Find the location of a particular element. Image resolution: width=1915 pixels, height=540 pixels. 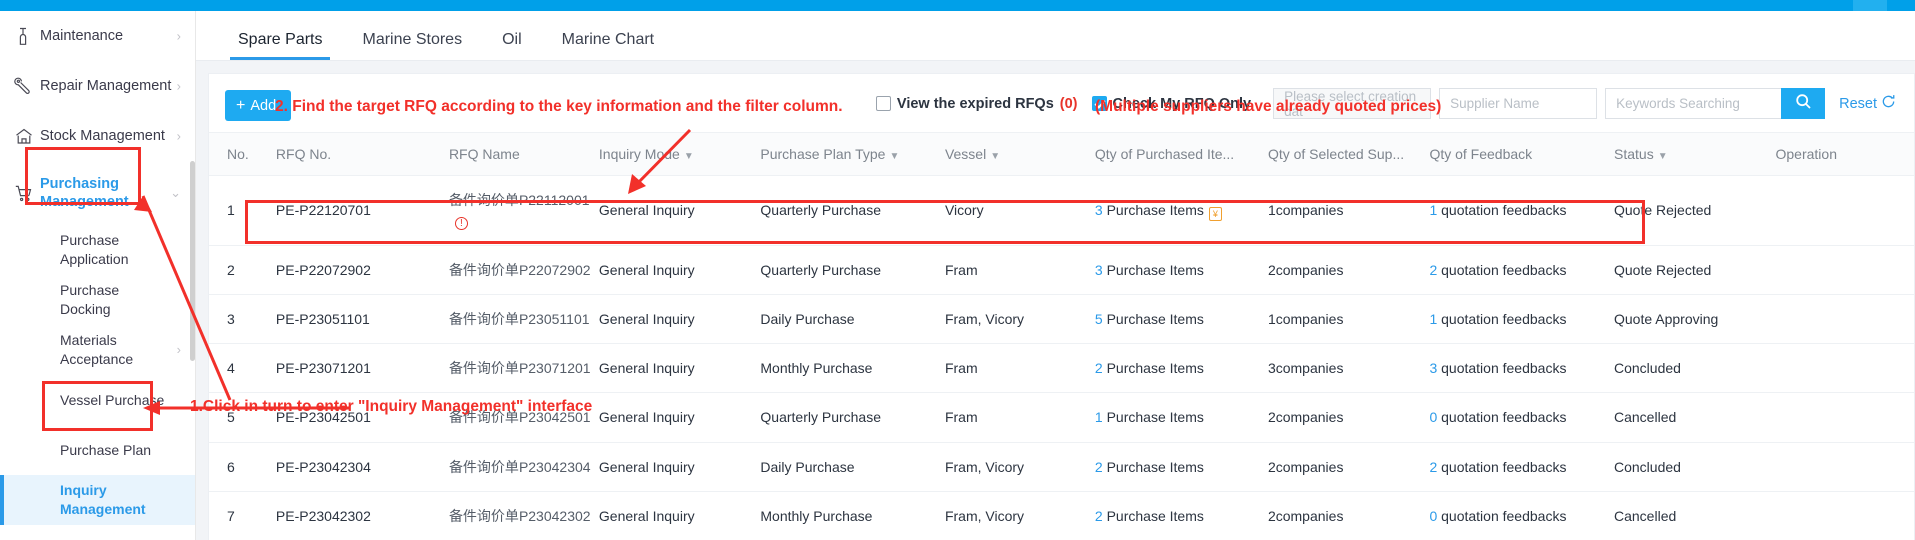

sidebar-item-repair-management: Repair Management › is located at coordinates (97, 86).